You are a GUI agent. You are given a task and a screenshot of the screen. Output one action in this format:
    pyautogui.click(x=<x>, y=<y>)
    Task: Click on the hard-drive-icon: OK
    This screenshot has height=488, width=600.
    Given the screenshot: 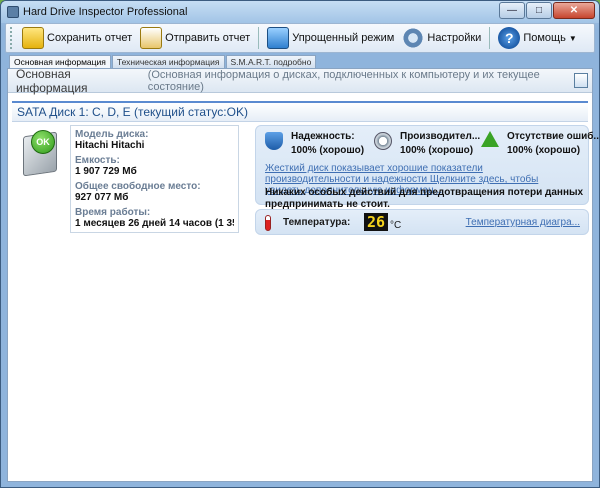 What is the action you would take?
    pyautogui.click(x=43, y=154)
    